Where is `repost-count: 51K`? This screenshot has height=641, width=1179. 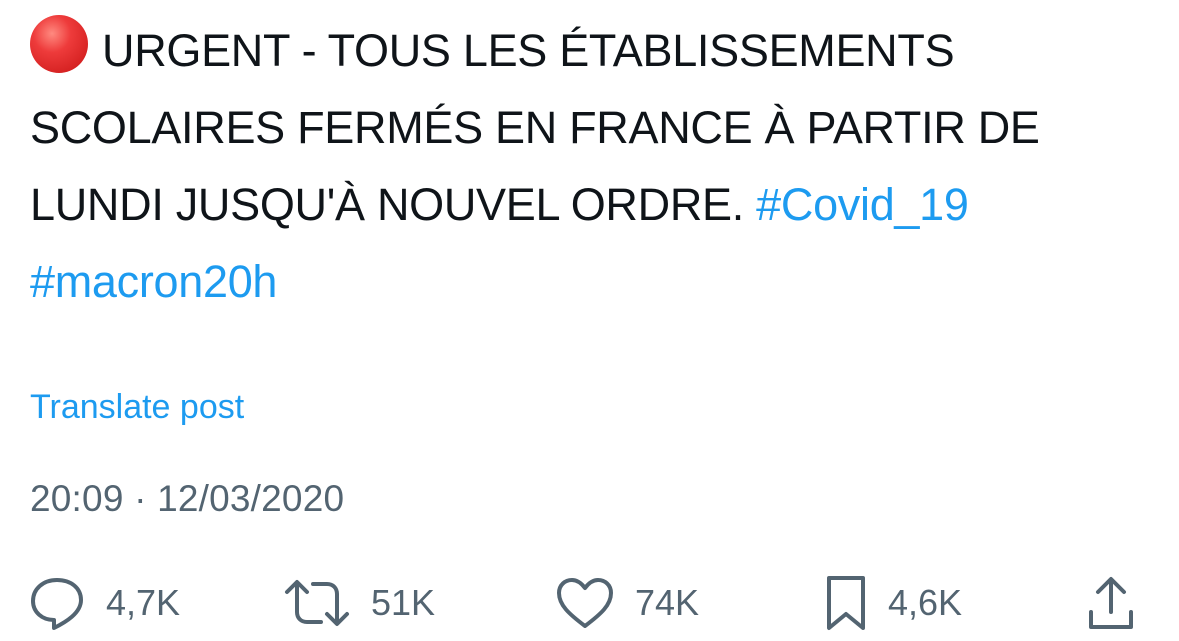 repost-count: 51K is located at coordinates (403, 602).